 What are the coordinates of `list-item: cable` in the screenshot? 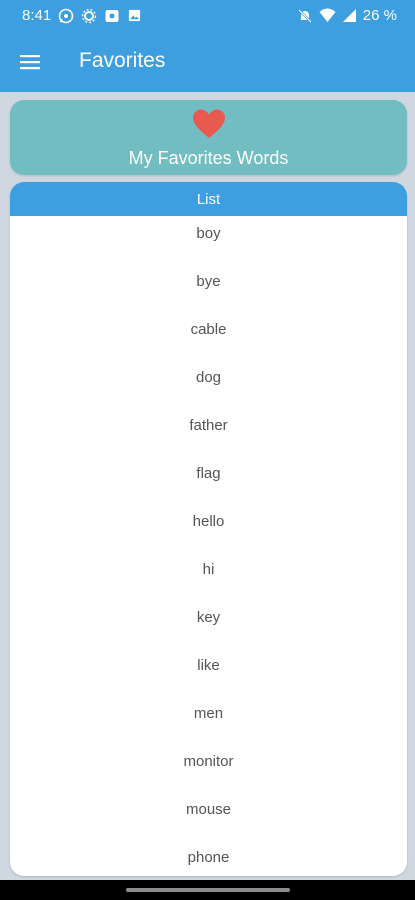 It's located at (208, 336).